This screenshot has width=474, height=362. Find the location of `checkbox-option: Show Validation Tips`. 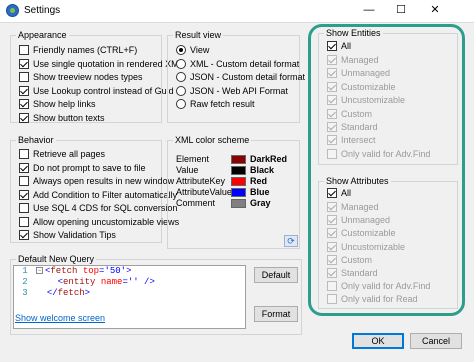

checkbox-option: Show Validation Tips is located at coordinates (67, 235).